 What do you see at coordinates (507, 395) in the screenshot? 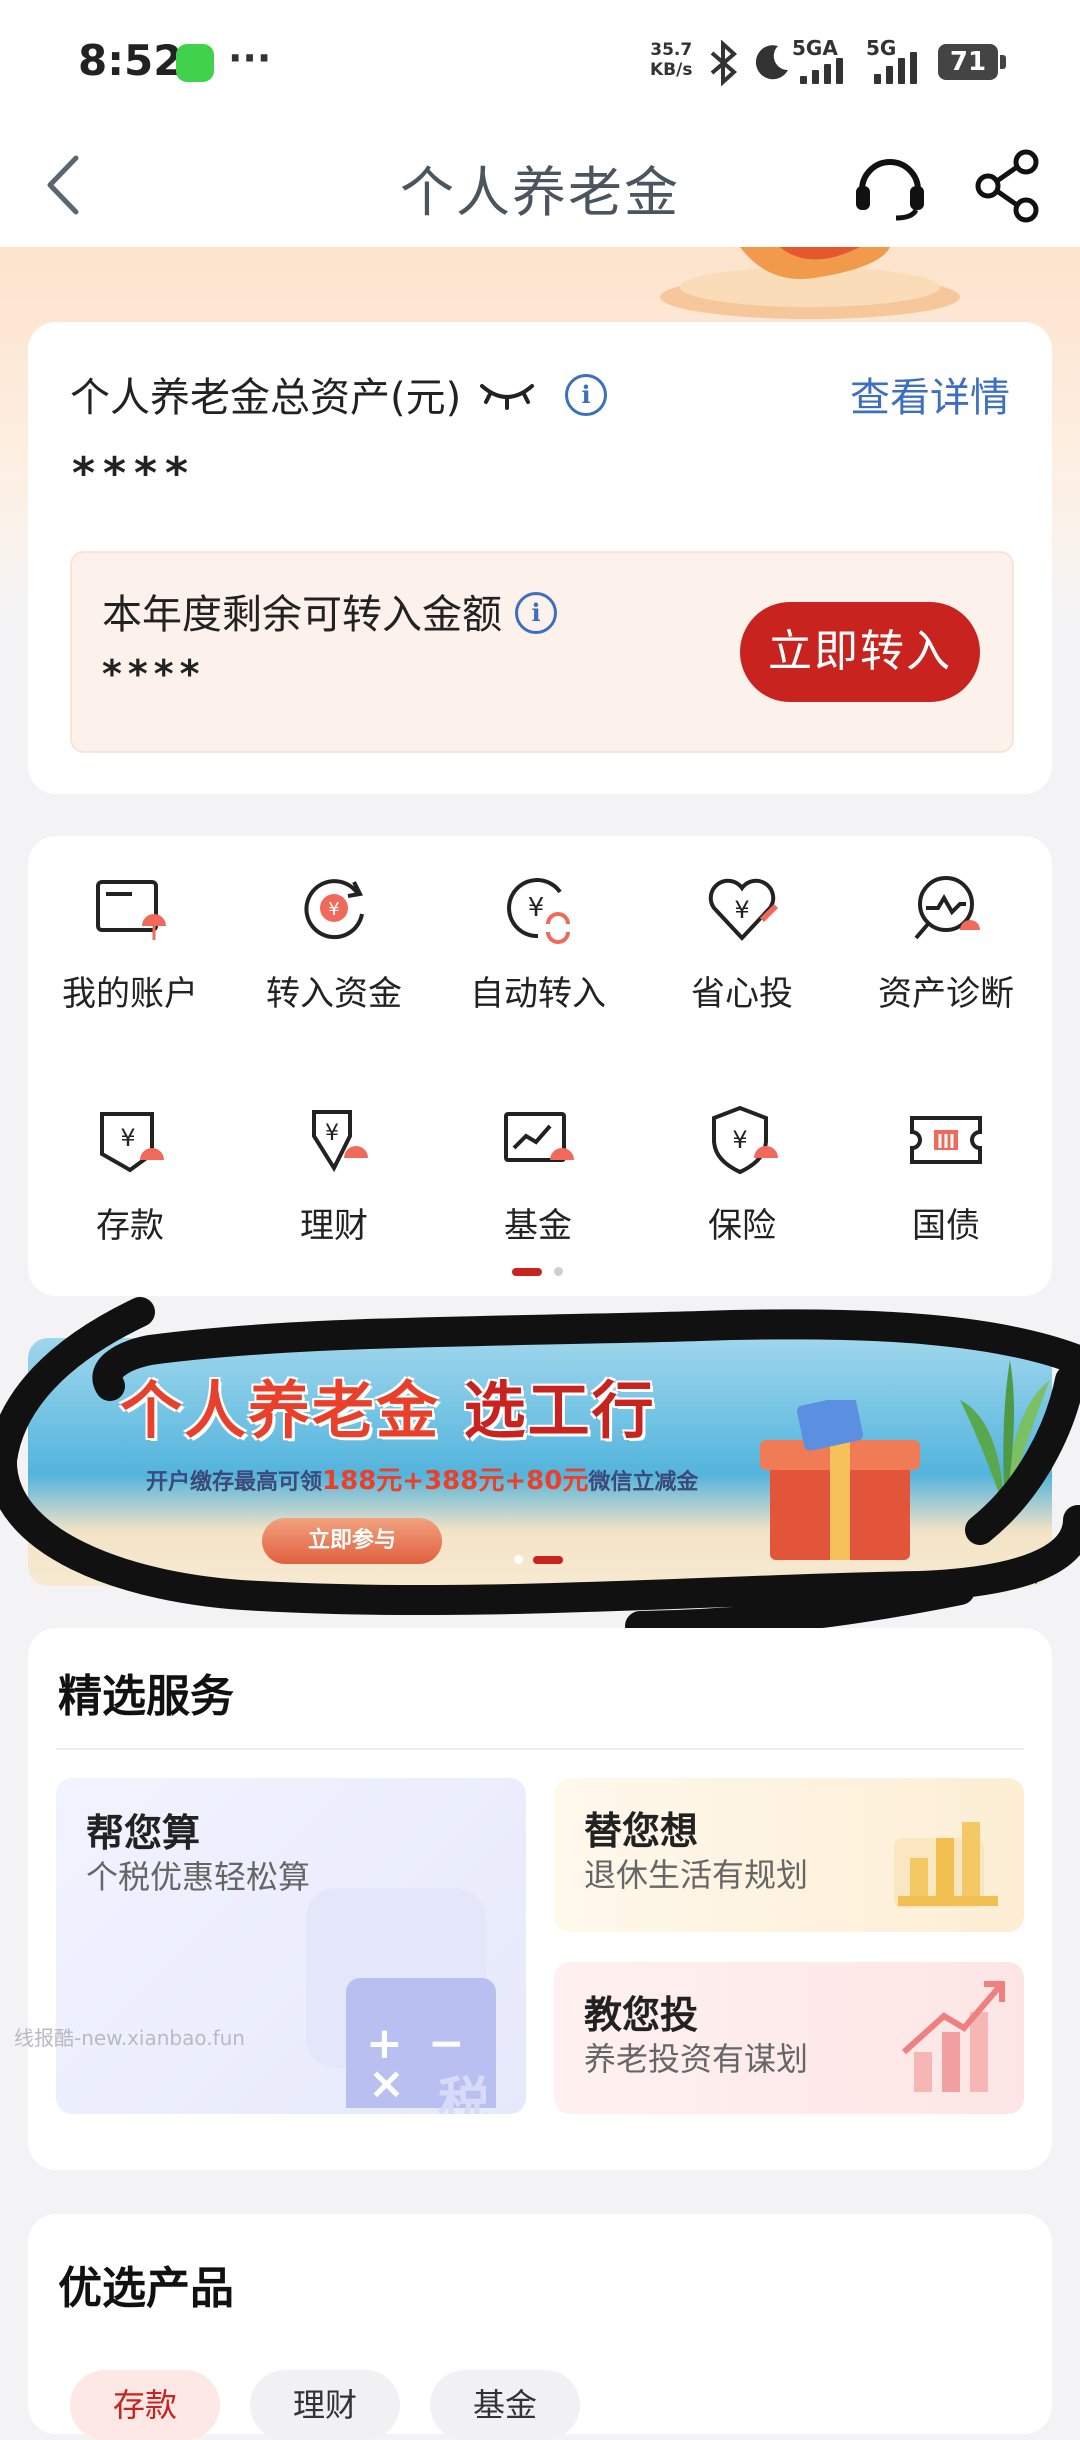
I see `eye-closed-icon` at bounding box center [507, 395].